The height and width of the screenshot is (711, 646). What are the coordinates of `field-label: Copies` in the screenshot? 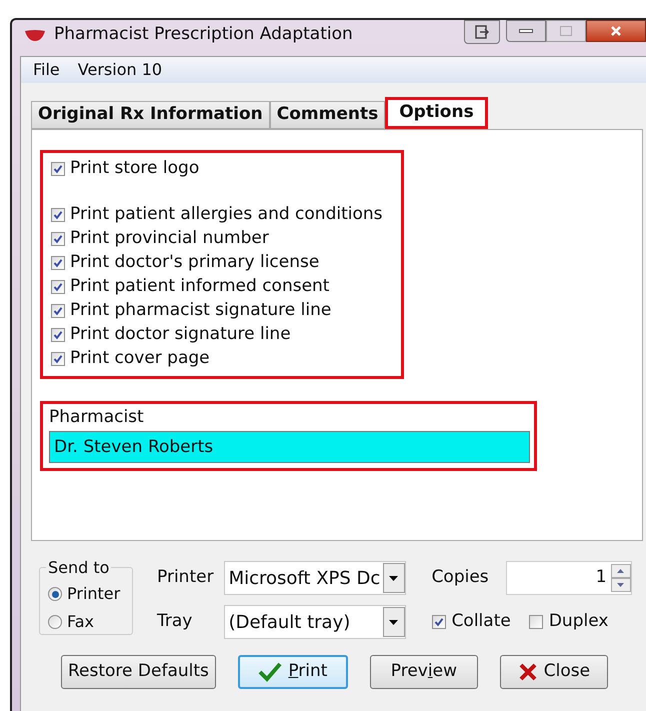 It's located at (461, 578).